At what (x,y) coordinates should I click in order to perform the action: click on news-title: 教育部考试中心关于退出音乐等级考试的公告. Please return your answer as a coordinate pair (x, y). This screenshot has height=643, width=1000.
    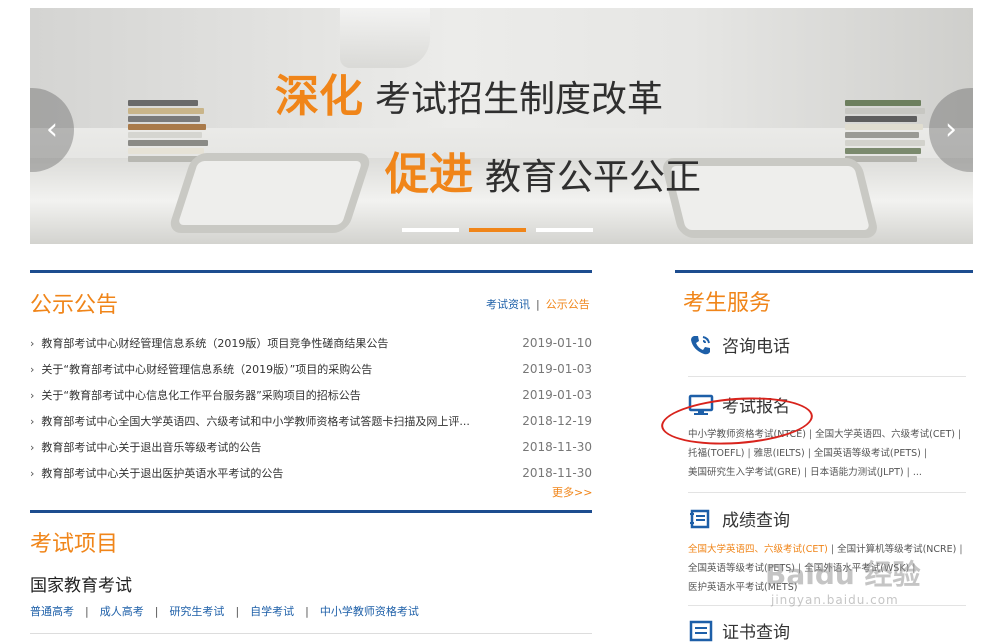
    Looking at the image, I should click on (145, 447).